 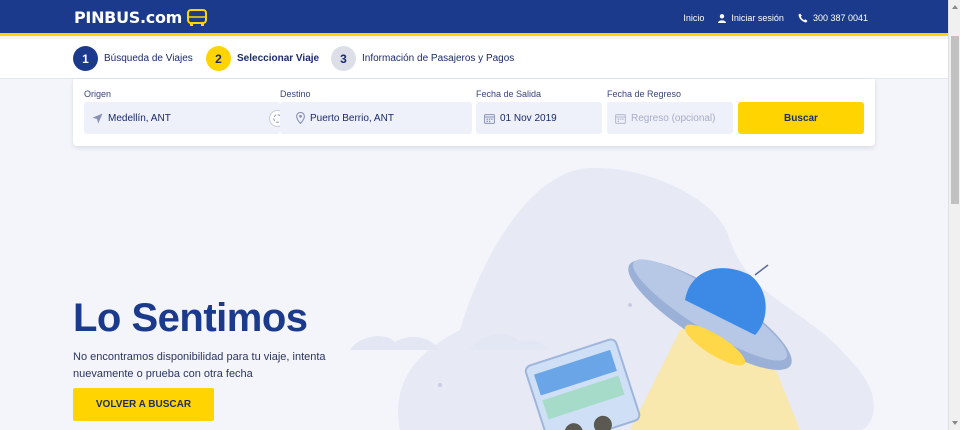 What do you see at coordinates (644, 94) in the screenshot?
I see `return-date-label: Fecha de Regreso` at bounding box center [644, 94].